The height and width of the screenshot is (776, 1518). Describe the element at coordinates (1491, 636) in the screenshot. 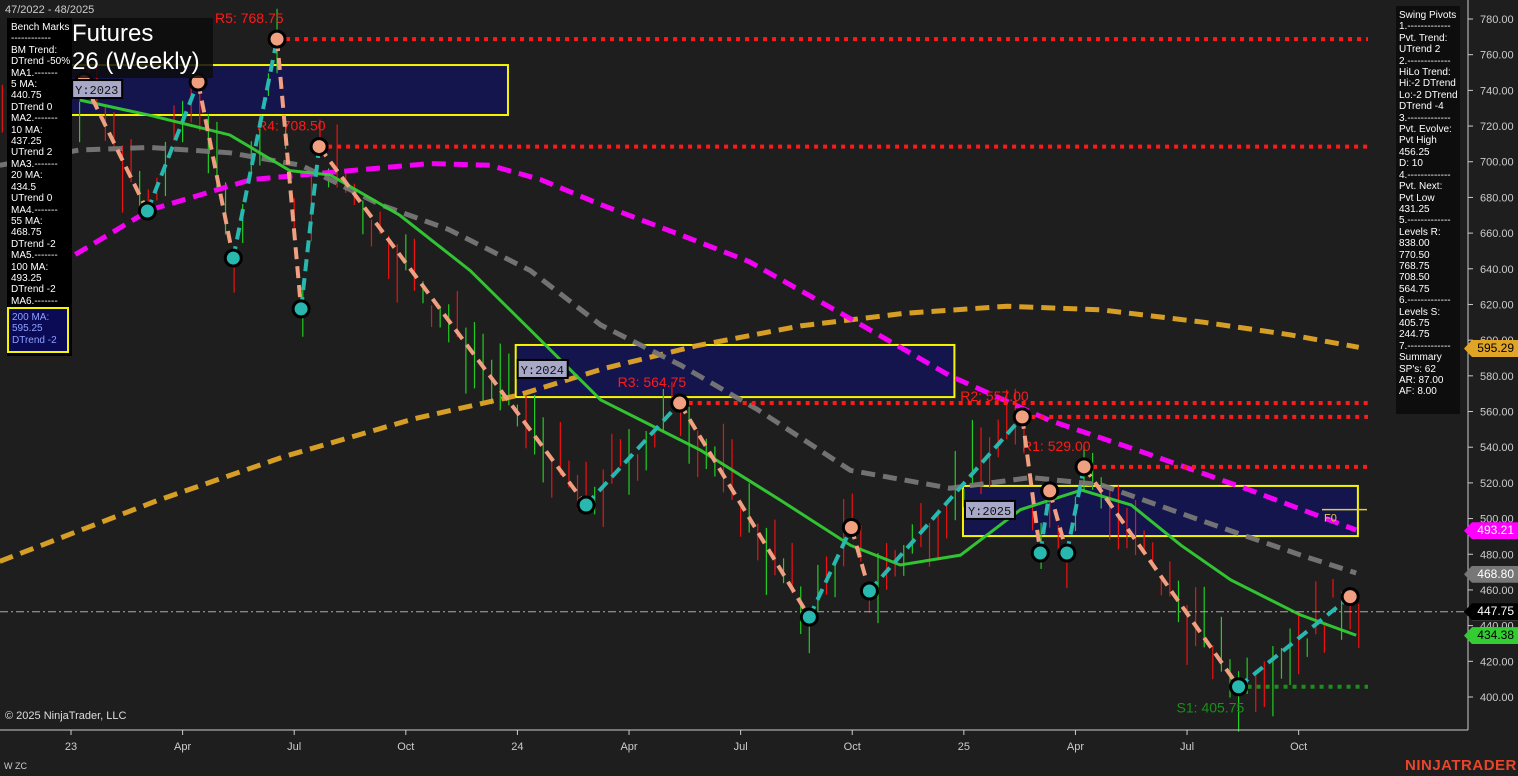

I see `price-tag: 434.38` at that location.